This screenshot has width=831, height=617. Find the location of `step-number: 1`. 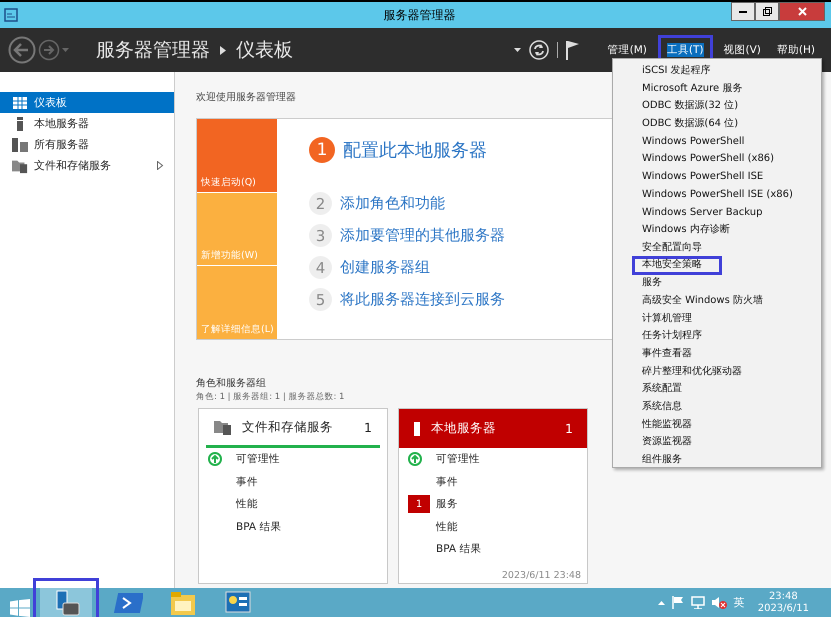

step-number: 1 is located at coordinates (322, 150).